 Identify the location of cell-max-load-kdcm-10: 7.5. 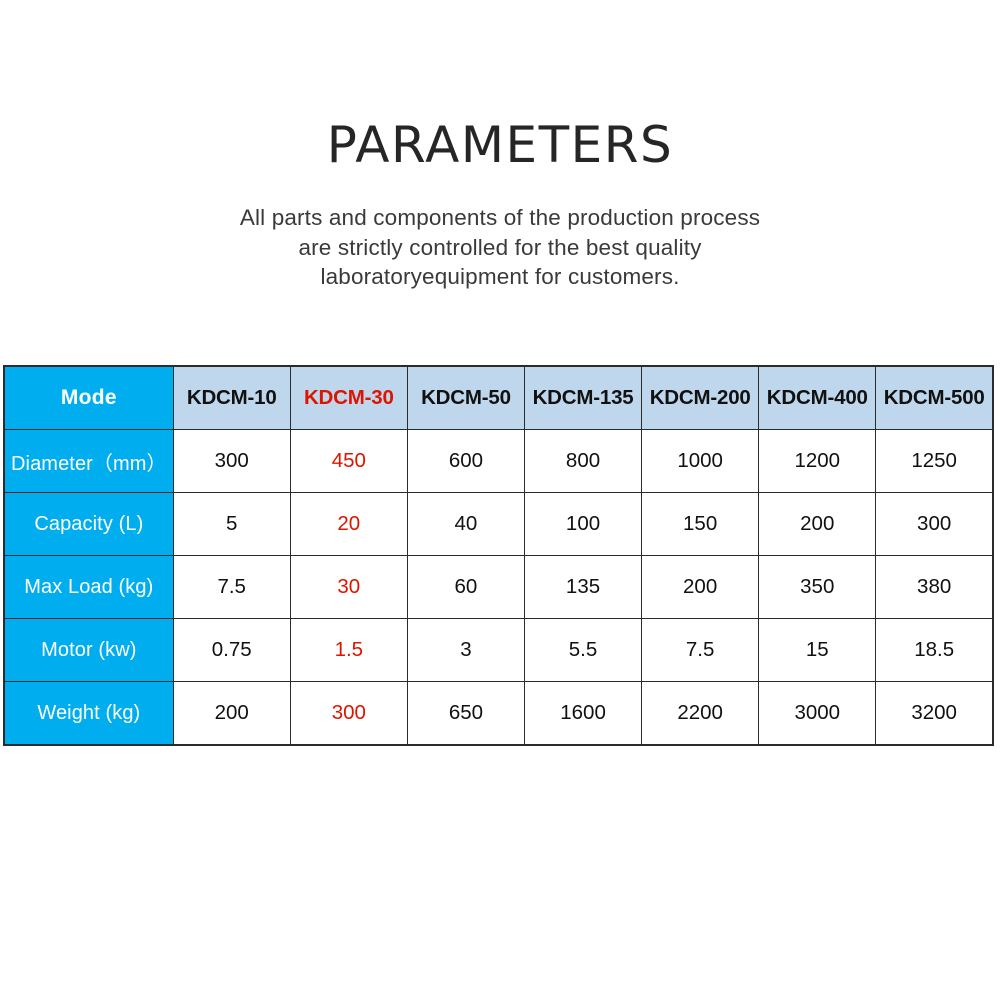
(231, 587).